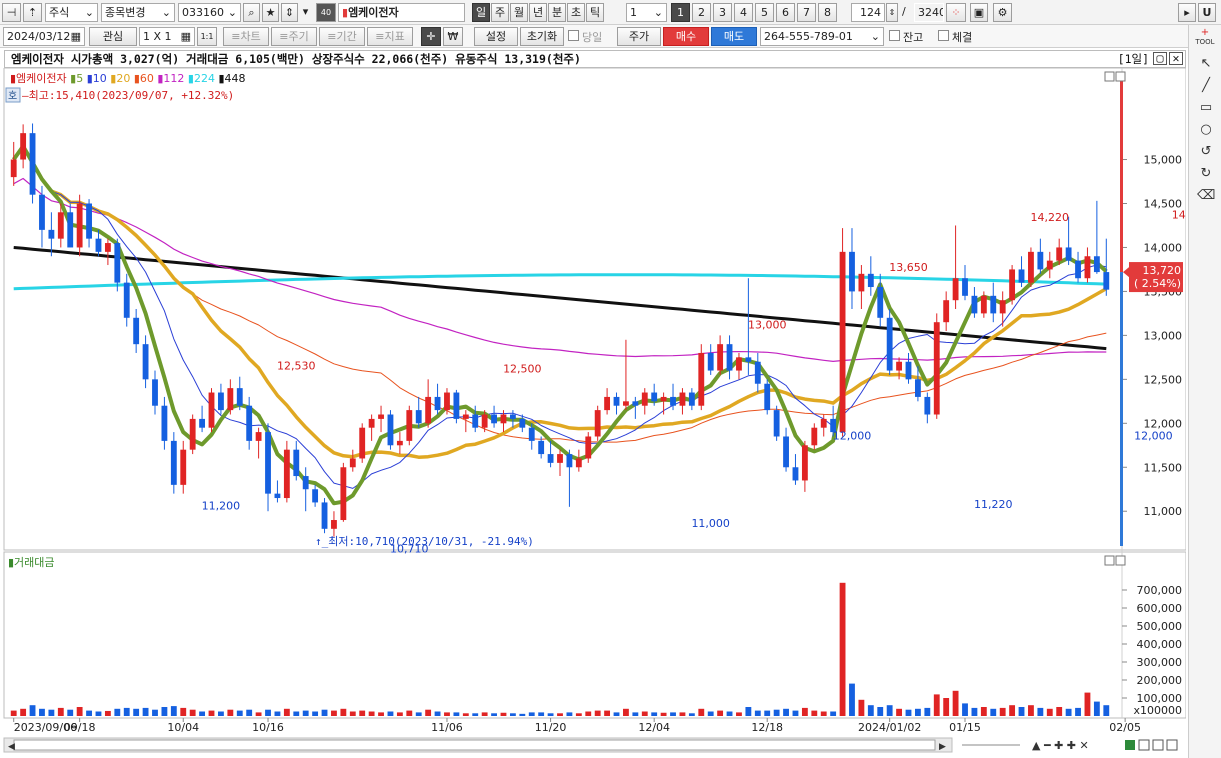 The height and width of the screenshot is (758, 1221). I want to click on market-select: 주식 ⌄, so click(71, 12).